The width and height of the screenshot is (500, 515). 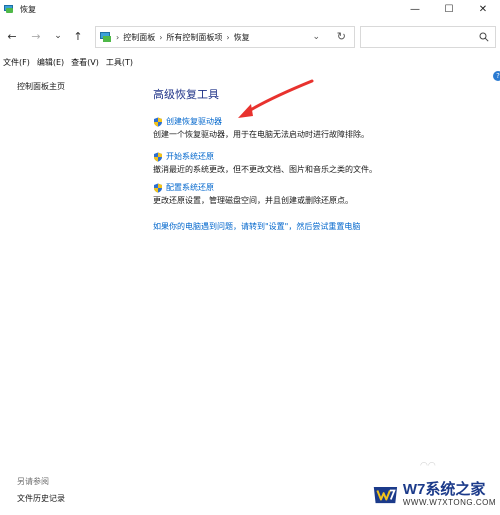 I want to click on task-description: 创建一个恢复驱动器，用于在电脑无法启动时进行故障排除。, so click(x=261, y=134).